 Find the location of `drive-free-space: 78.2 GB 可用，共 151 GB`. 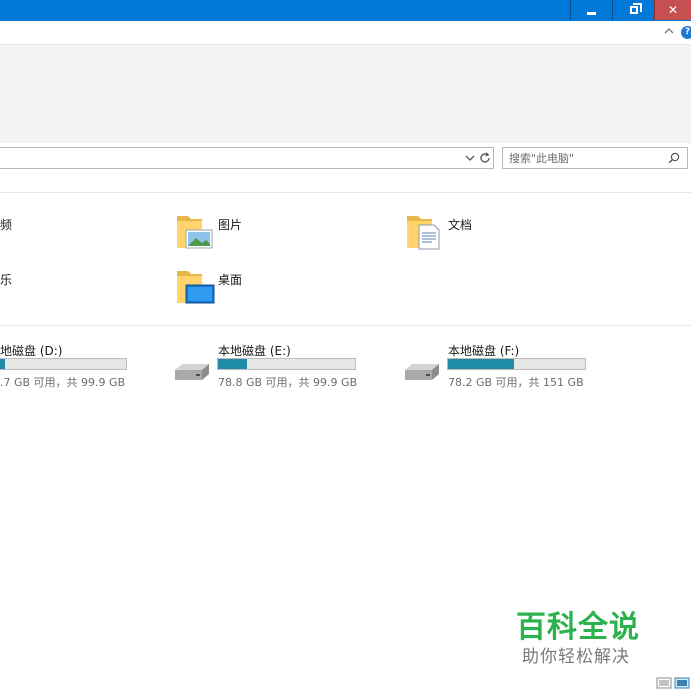

drive-free-space: 78.2 GB 可用，共 151 GB is located at coordinates (516, 382).